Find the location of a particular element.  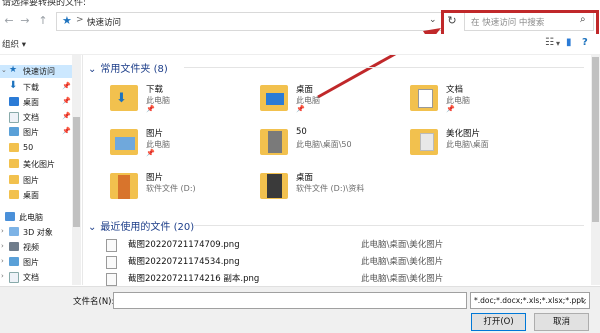

list-item: 截图20220721174534.png 此电脑\桌面\美化图片 is located at coordinates (341, 261).